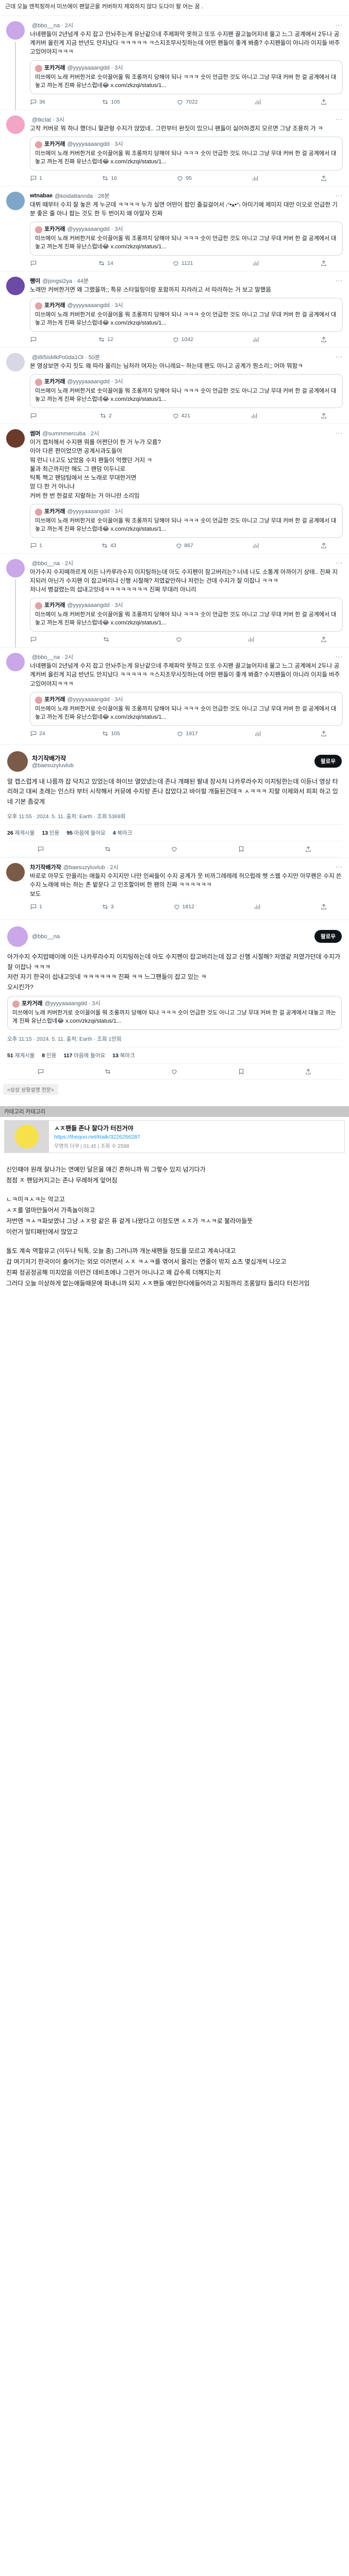 Image resolution: width=349 pixels, height=2576 pixels. I want to click on like-button: 1121, so click(182, 263).